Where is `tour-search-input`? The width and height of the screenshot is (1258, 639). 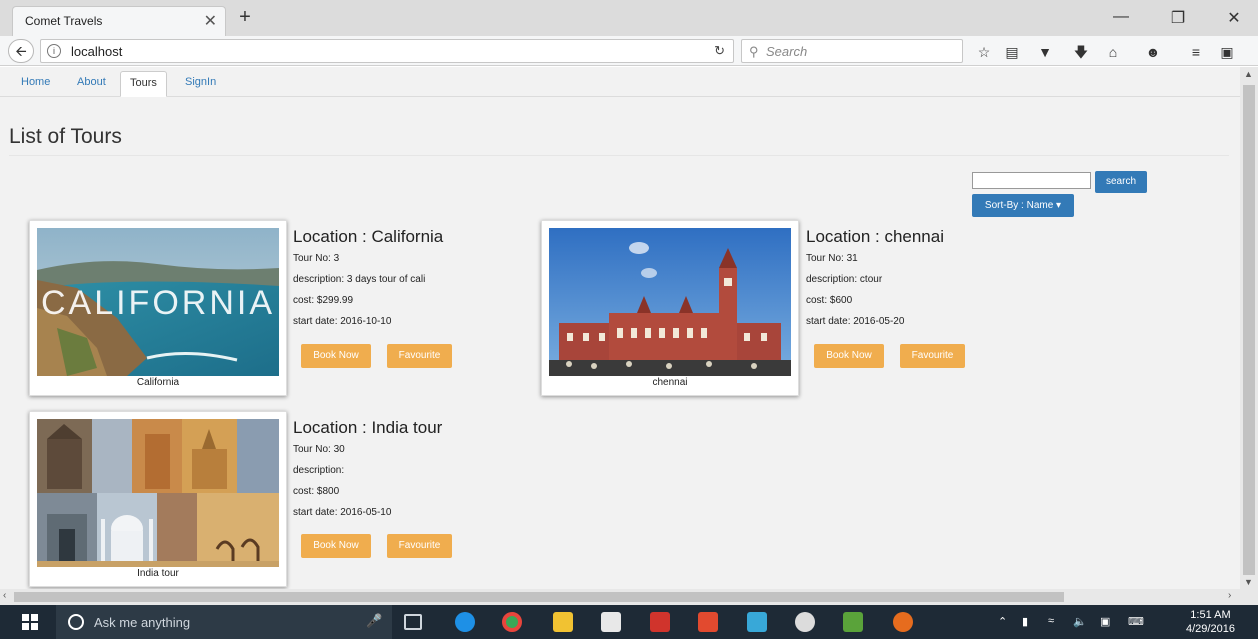 tour-search-input is located at coordinates (1031, 180).